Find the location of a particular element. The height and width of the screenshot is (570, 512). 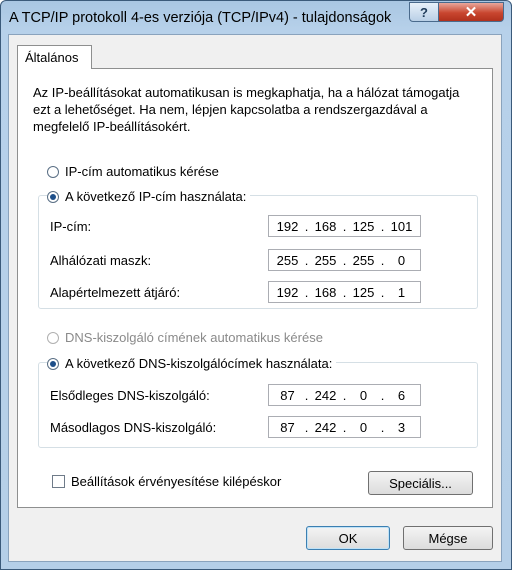

octet: 3 is located at coordinates (401, 427).